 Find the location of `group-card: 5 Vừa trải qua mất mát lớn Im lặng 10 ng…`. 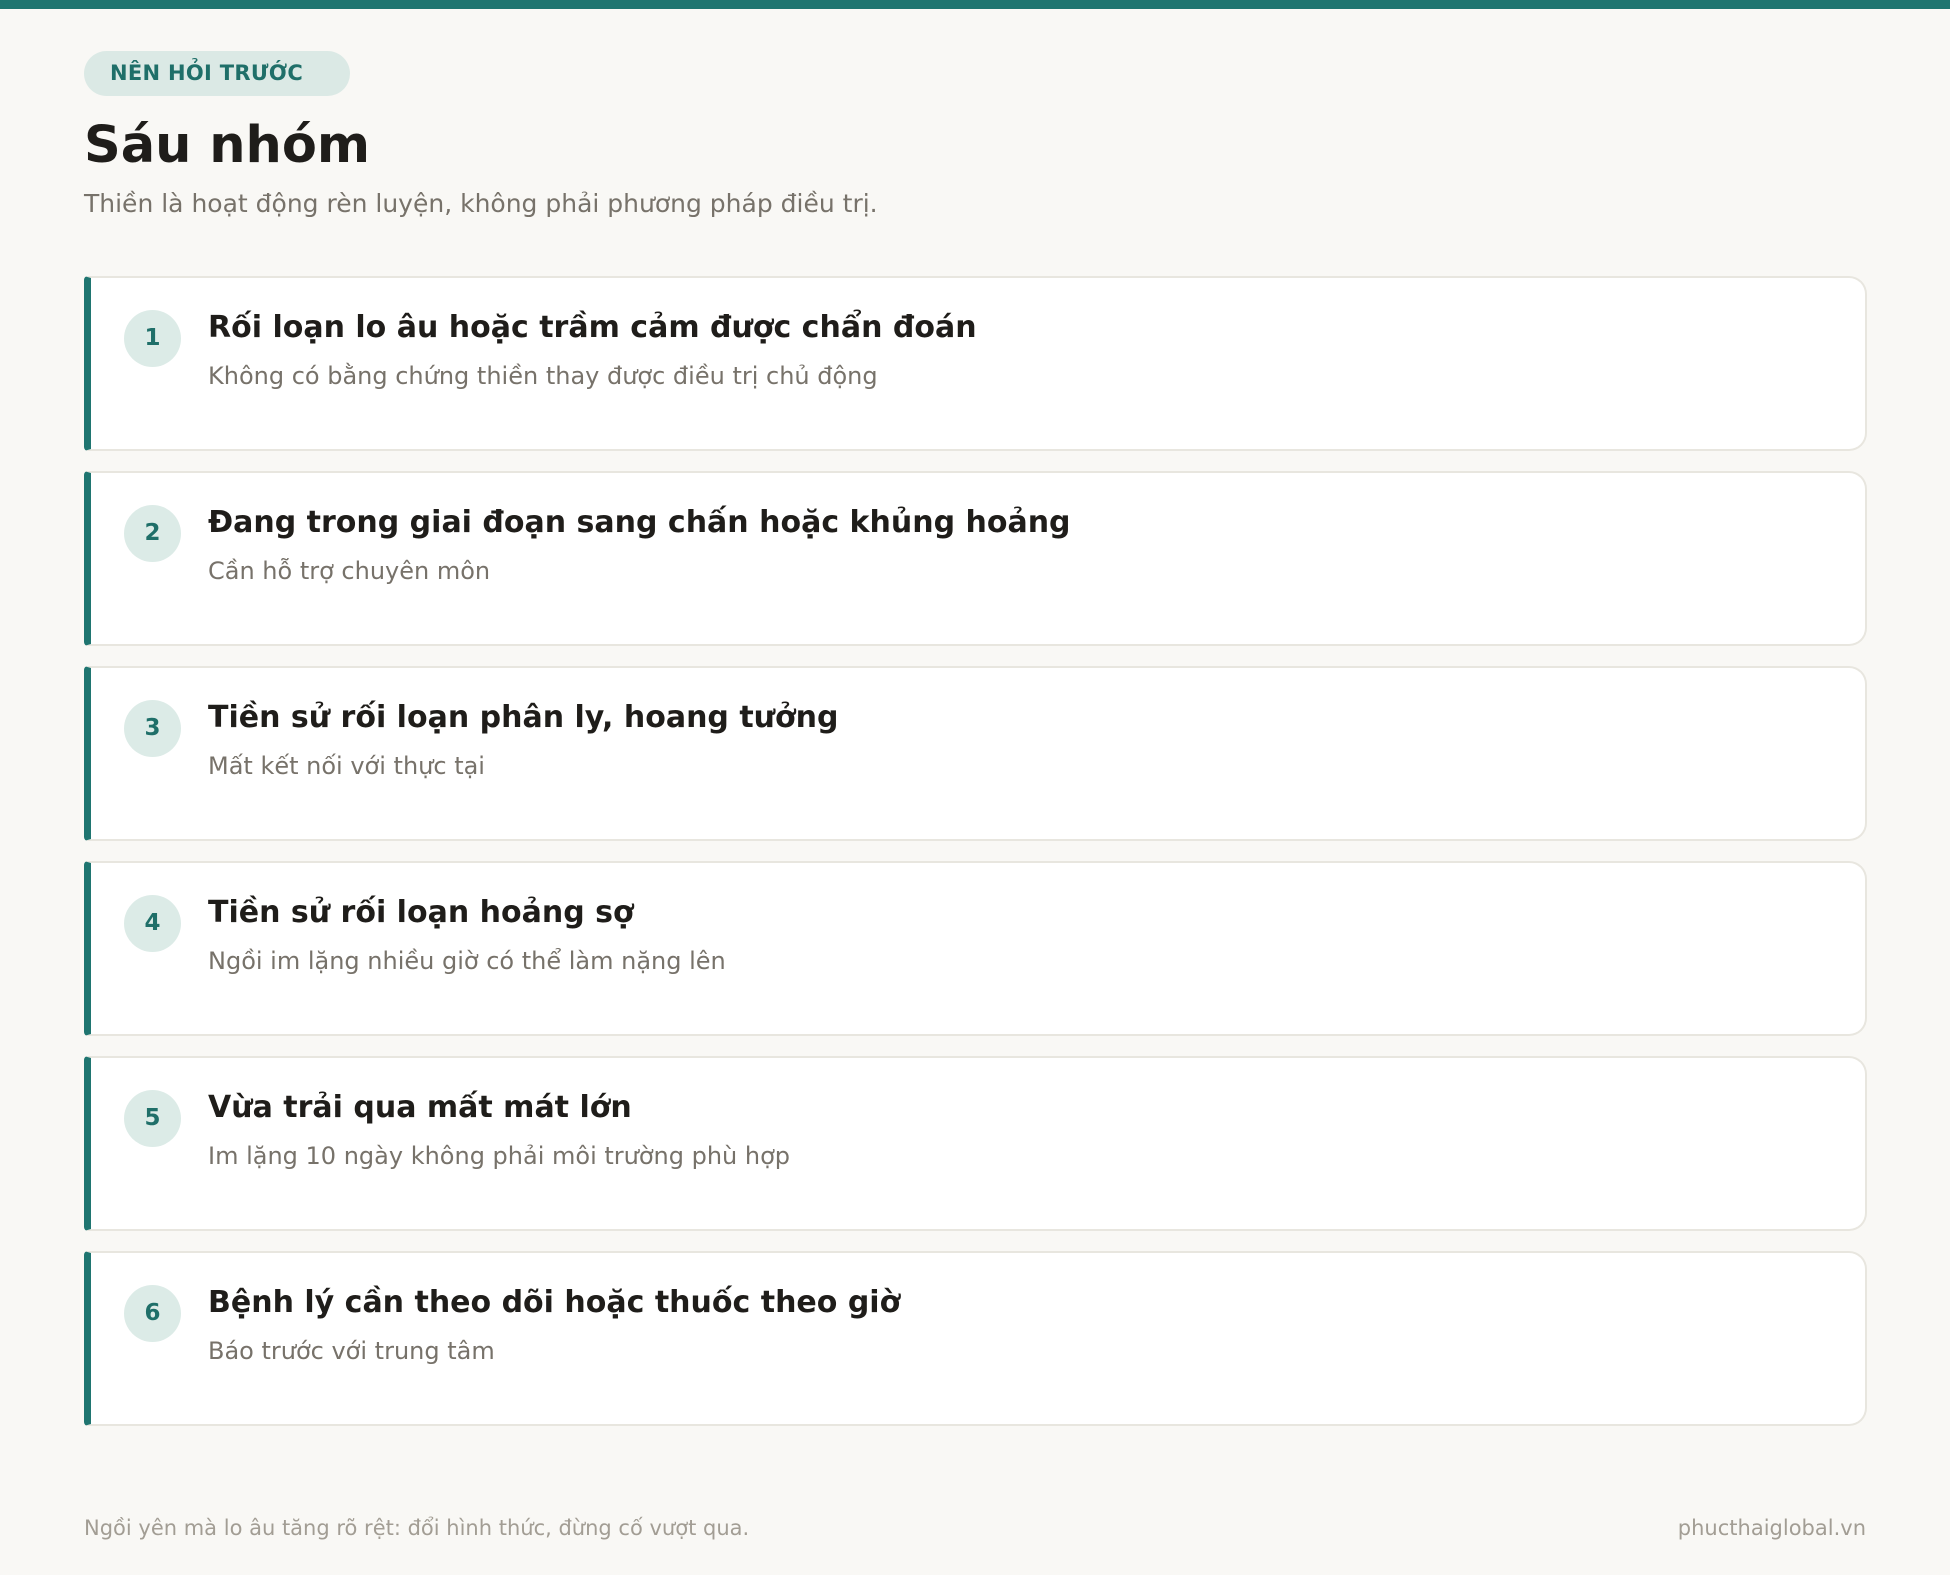

group-card: 5 Vừa trải qua mất mát lớn Im lặng 10 ng… is located at coordinates (975, 1143).